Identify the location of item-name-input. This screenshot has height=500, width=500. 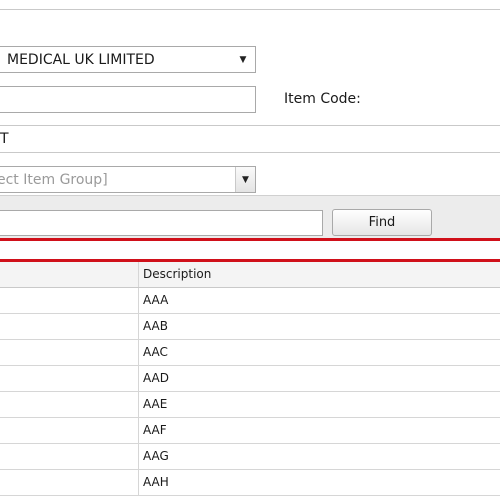
(128, 99).